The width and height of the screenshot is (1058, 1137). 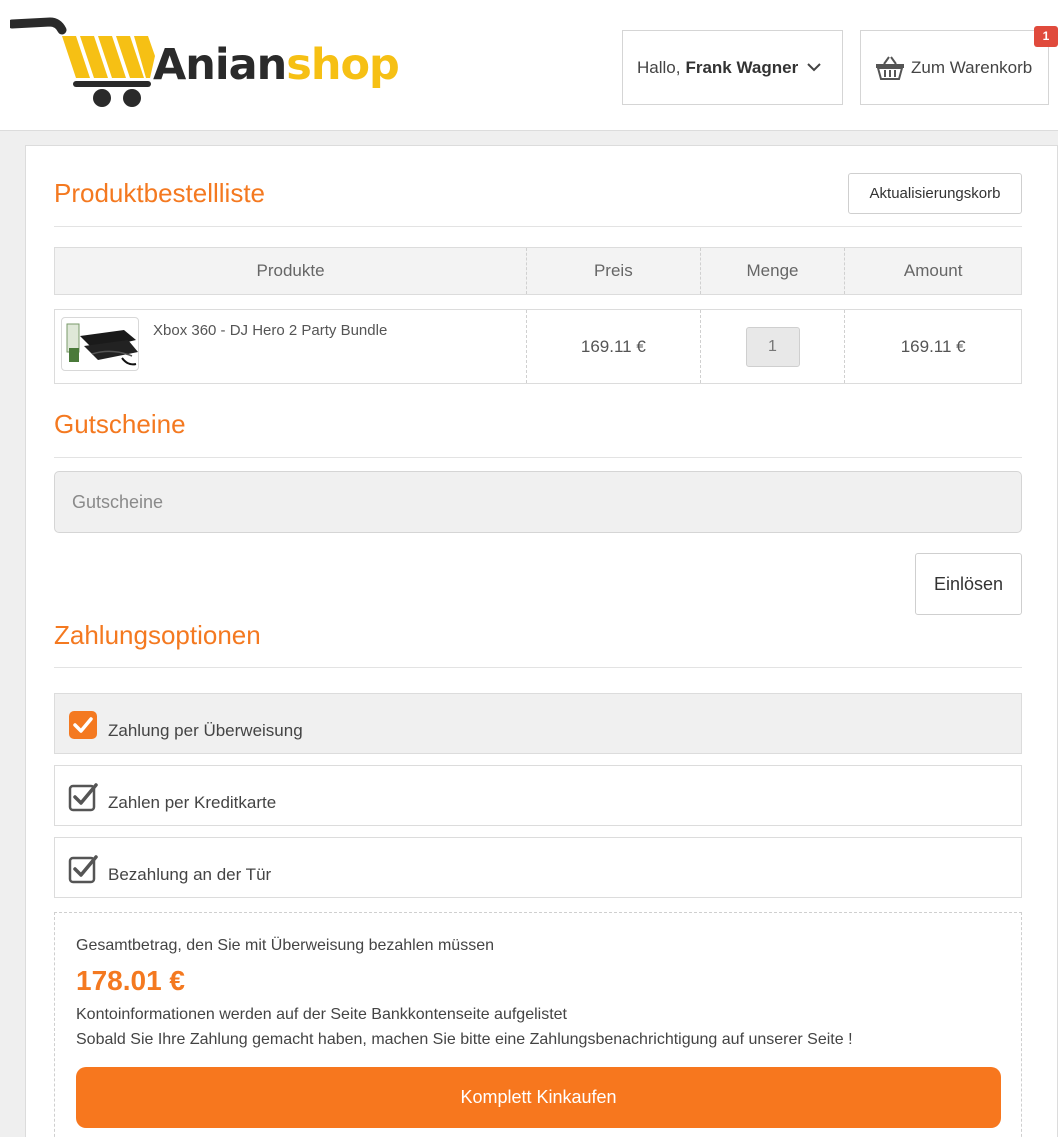 I want to click on quantity-input, so click(x=772, y=346).